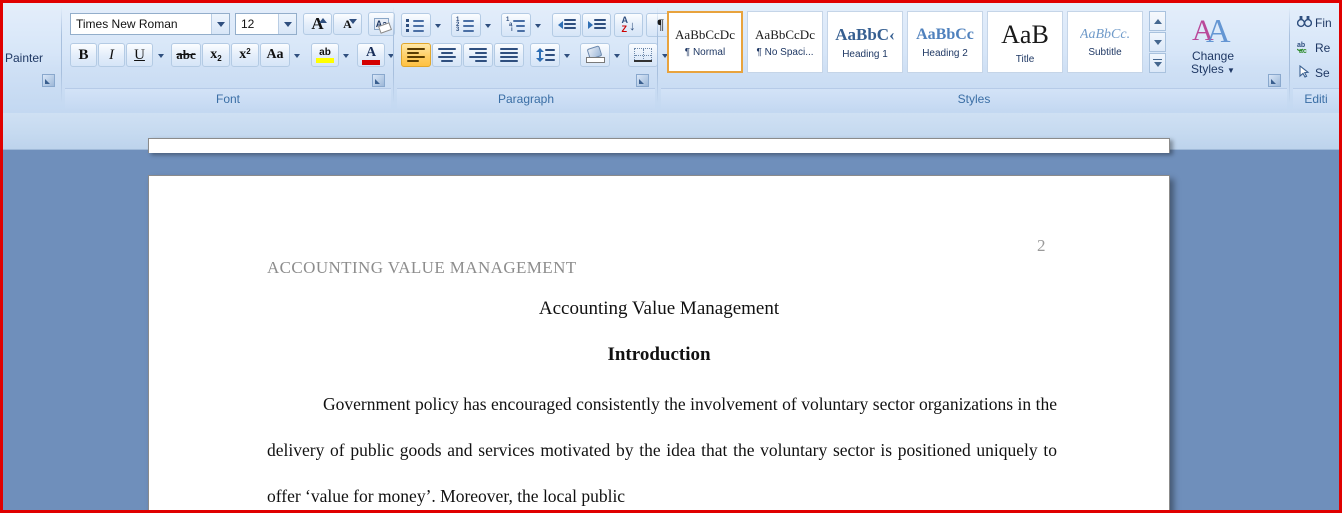 The width and height of the screenshot is (1342, 513). I want to click on bullets-dropdown-icon, so click(438, 25).